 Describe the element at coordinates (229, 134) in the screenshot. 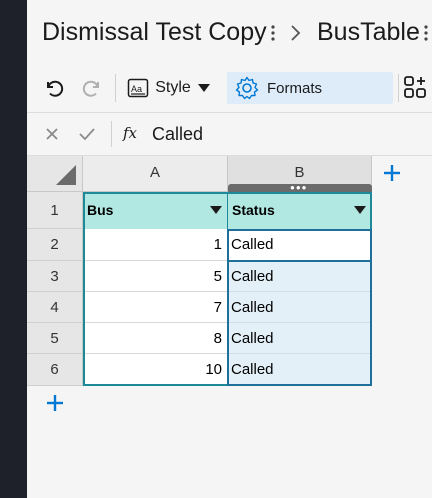

I see `formula-bar: fx Called` at that location.